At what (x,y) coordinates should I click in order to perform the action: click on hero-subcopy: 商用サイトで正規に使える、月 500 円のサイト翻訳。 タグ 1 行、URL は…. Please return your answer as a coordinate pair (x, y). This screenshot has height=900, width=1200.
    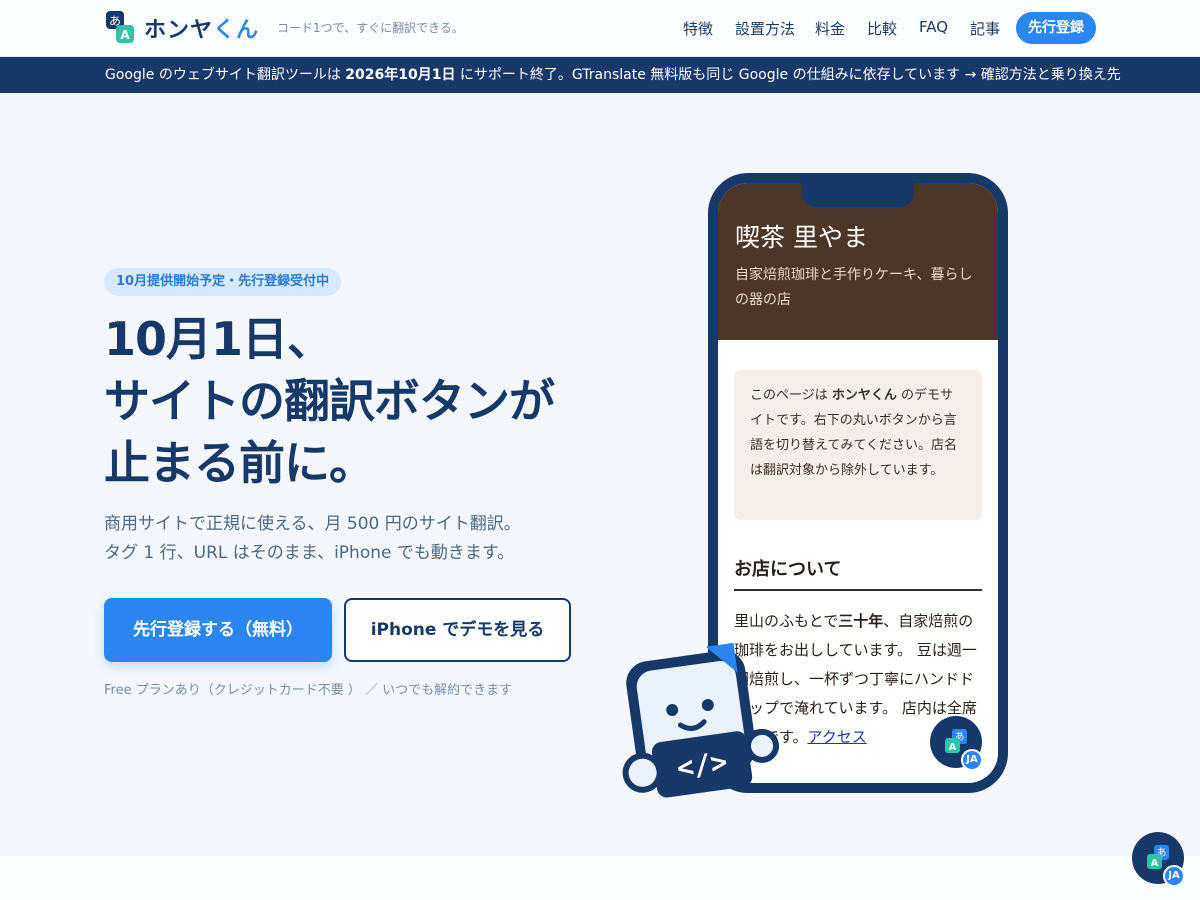
    Looking at the image, I should click on (312, 539).